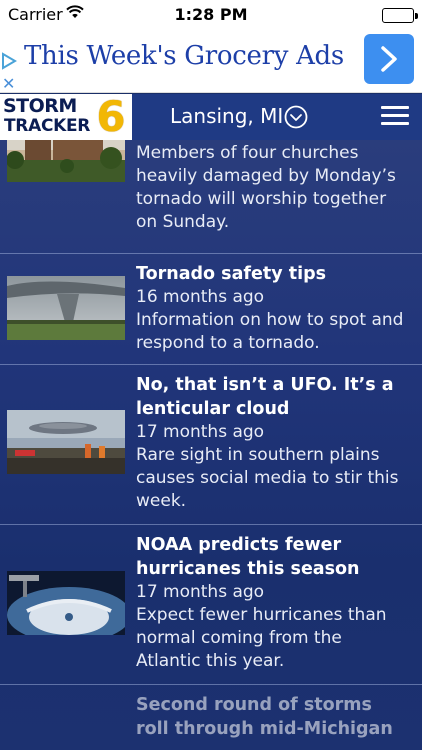 This screenshot has width=422, height=750. Describe the element at coordinates (200, 297) in the screenshot. I see `item-timestamp: 16 months ago` at that location.